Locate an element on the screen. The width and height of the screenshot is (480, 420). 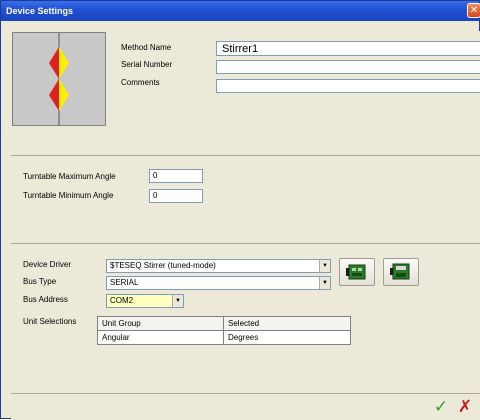
turntable-max-input: 0 is located at coordinates (176, 176).